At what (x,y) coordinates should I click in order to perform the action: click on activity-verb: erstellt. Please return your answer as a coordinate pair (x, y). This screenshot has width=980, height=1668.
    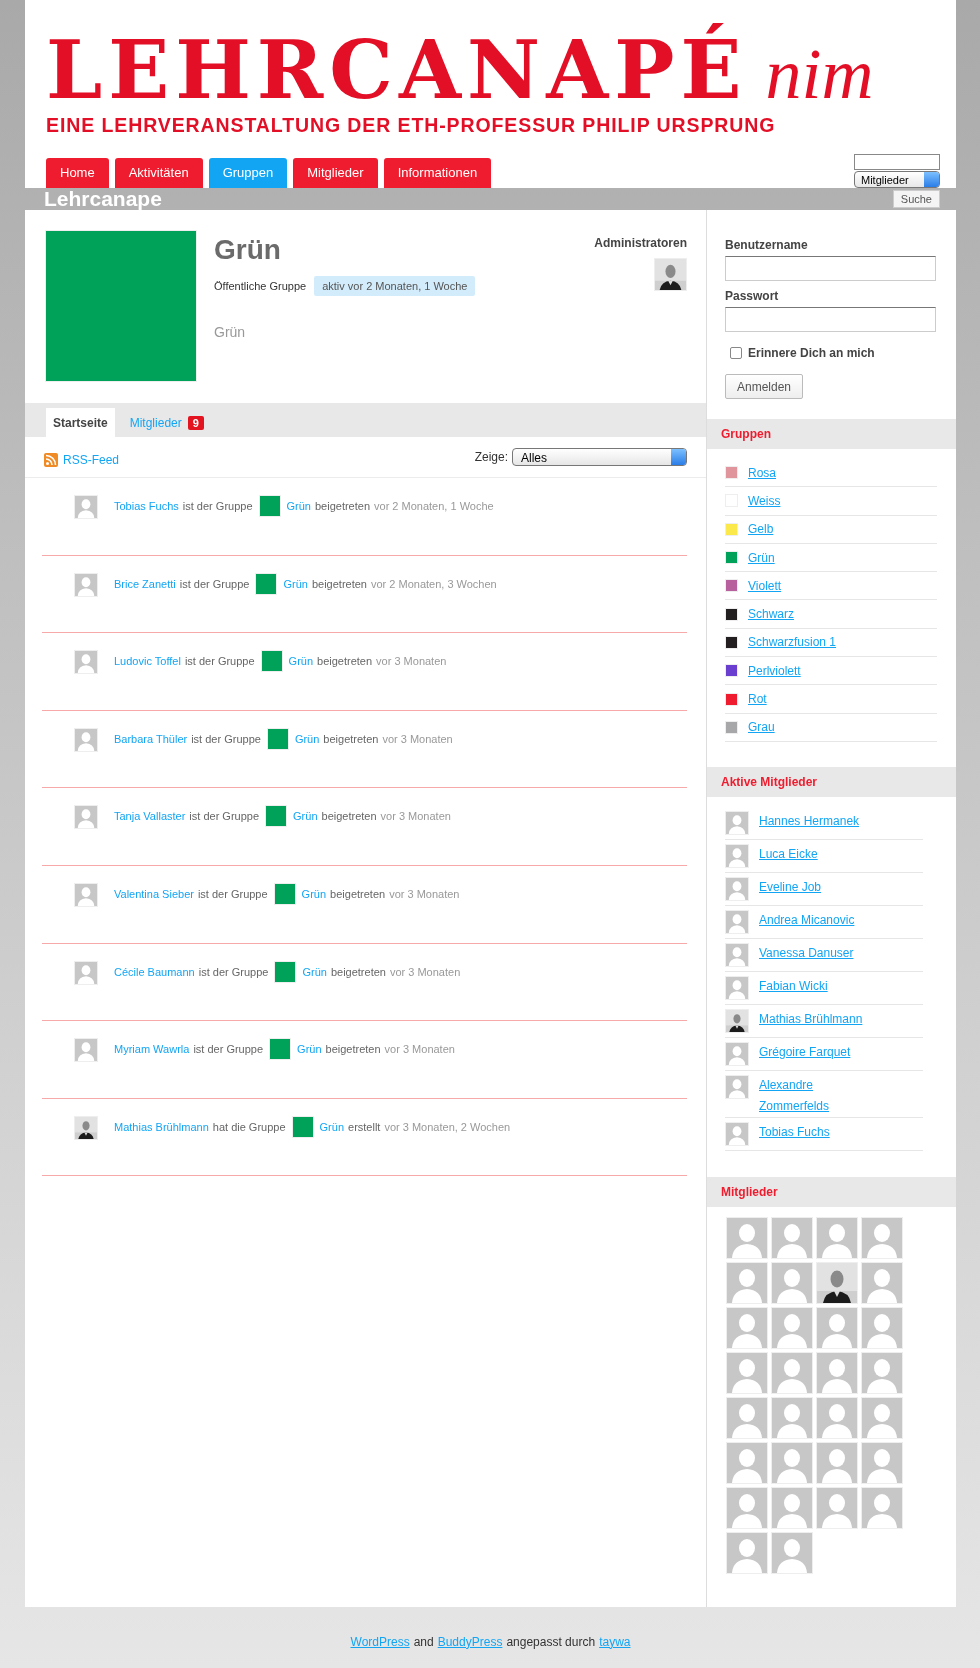
    Looking at the image, I should click on (364, 1126).